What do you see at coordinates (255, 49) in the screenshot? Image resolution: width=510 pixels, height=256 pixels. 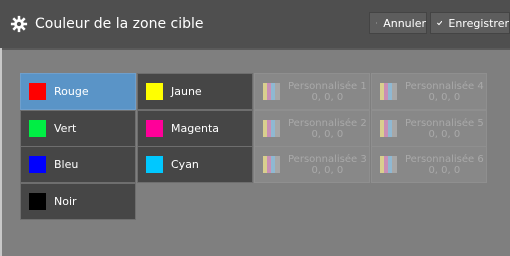 I see `header-divider` at bounding box center [255, 49].